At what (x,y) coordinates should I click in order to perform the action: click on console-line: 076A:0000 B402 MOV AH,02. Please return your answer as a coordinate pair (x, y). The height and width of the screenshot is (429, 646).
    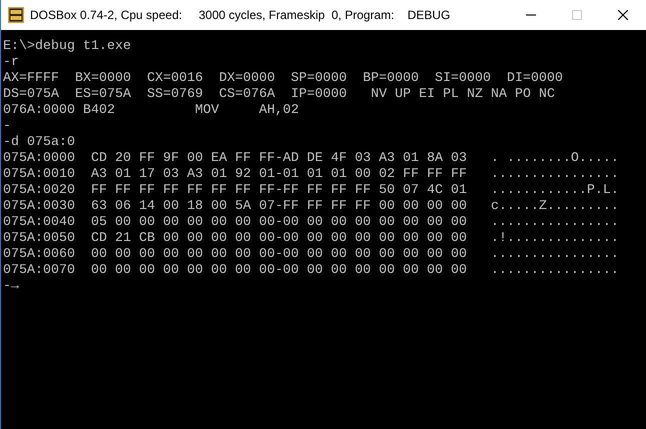
    Looking at the image, I should click on (151, 111).